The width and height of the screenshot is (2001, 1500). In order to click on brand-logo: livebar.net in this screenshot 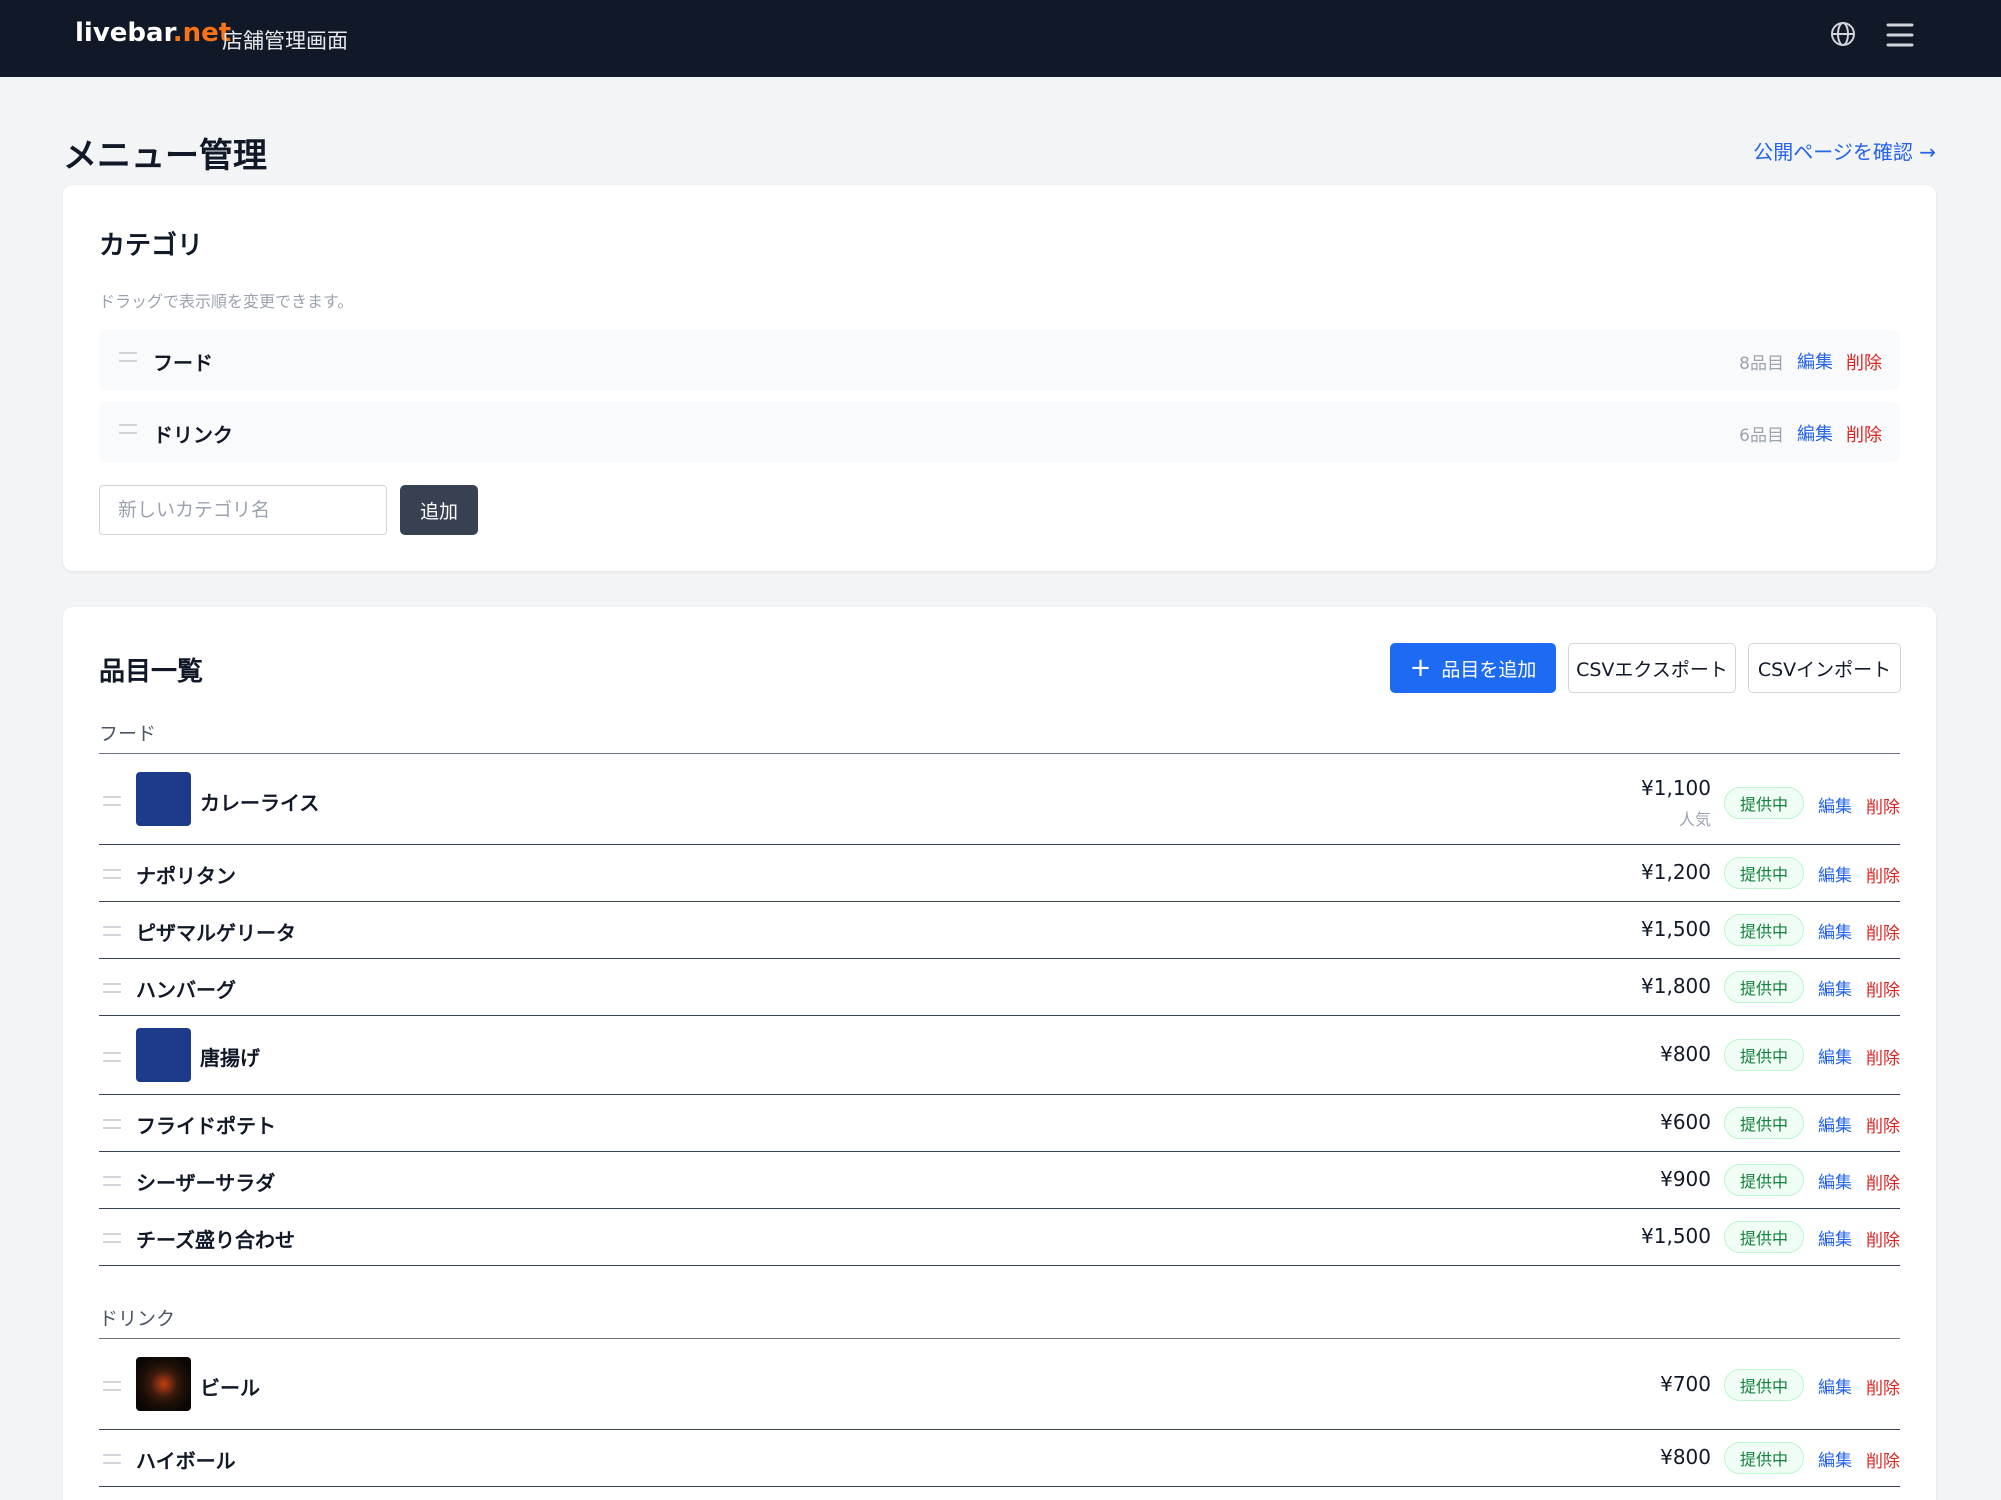, I will do `click(153, 33)`.